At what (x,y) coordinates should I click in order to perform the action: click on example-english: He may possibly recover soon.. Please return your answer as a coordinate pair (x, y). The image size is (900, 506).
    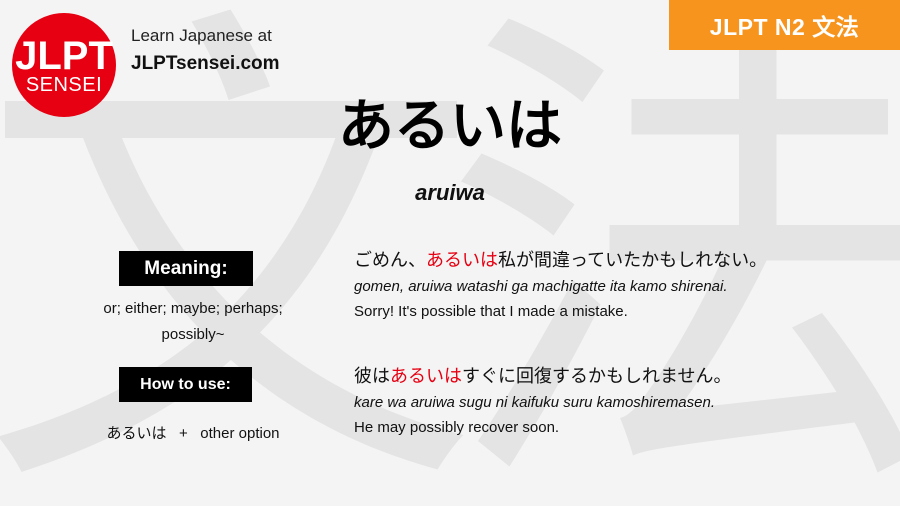
    Looking at the image, I should click on (457, 427).